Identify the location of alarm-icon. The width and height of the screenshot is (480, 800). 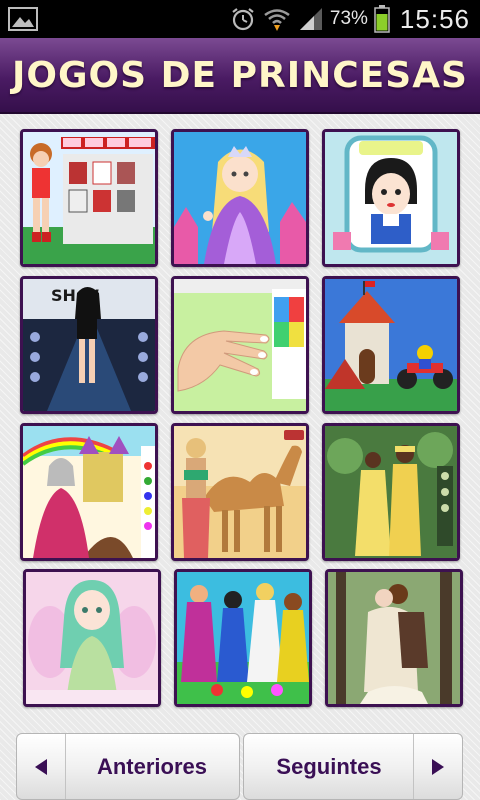
(243, 19).